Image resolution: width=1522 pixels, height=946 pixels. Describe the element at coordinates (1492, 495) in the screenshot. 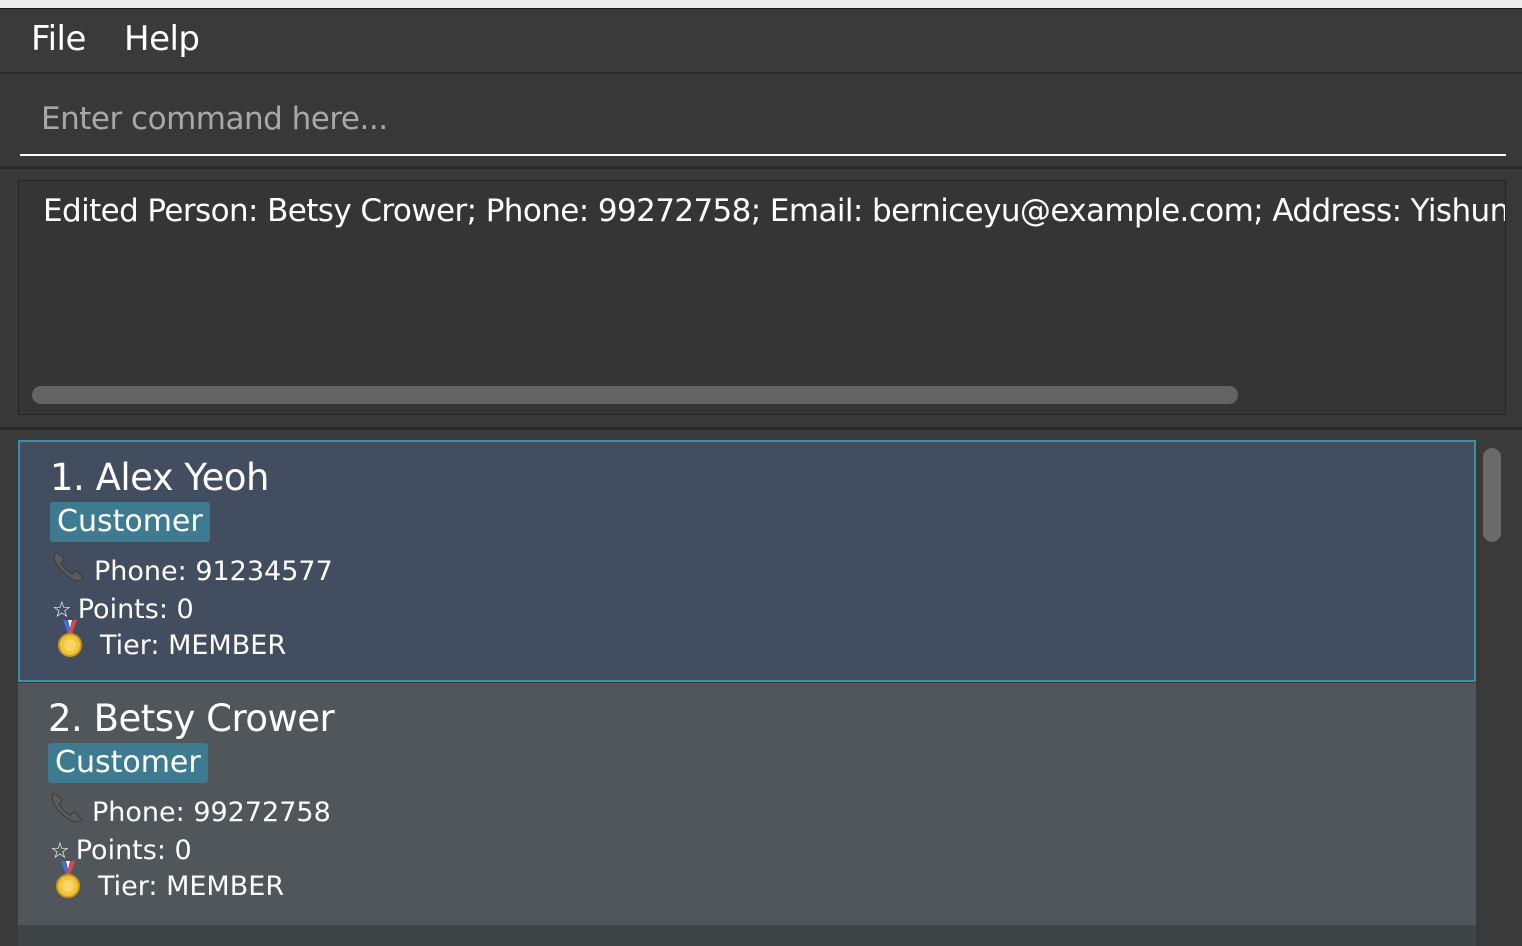

I see `list-vertical-scrollbar` at that location.